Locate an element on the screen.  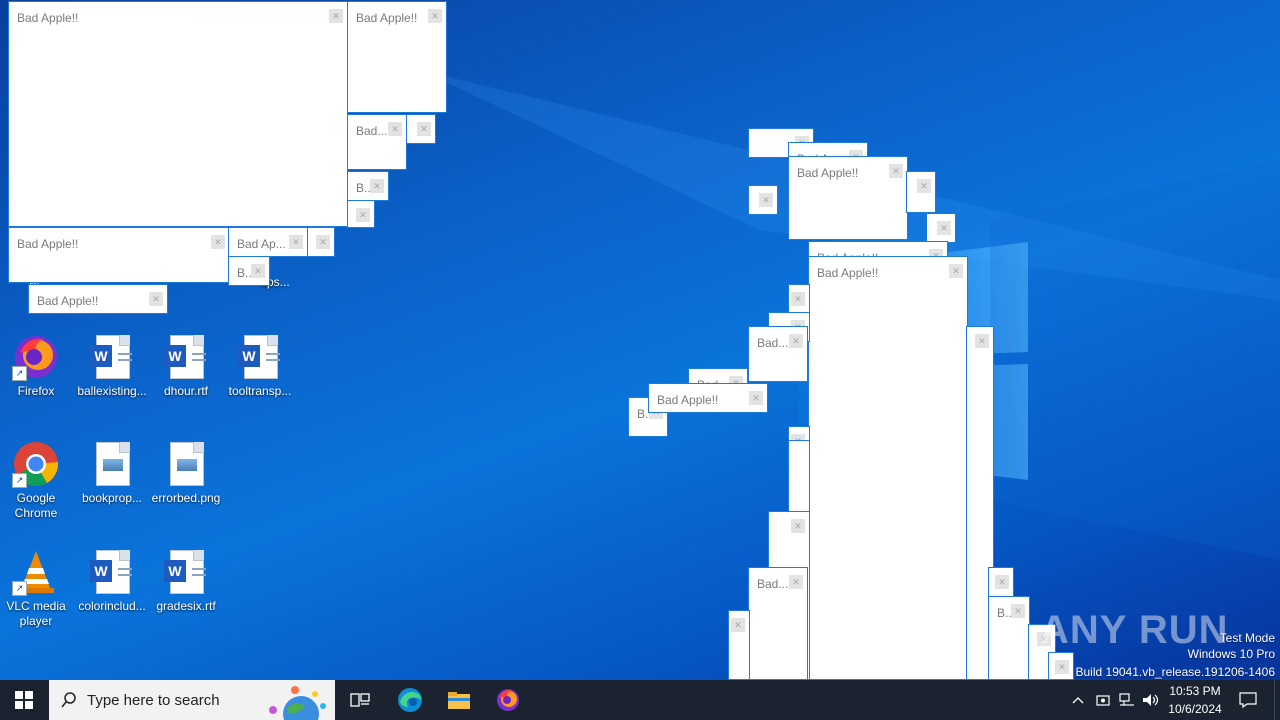
taskbar: Type here to search 10:53 PM 10/6/2024 is located at coordinates (640, 700).